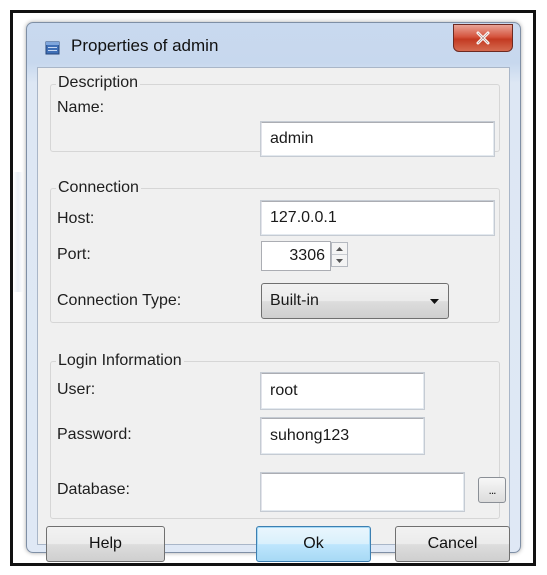 The height and width of the screenshot is (575, 547). I want to click on user-label: User:, so click(76, 389).